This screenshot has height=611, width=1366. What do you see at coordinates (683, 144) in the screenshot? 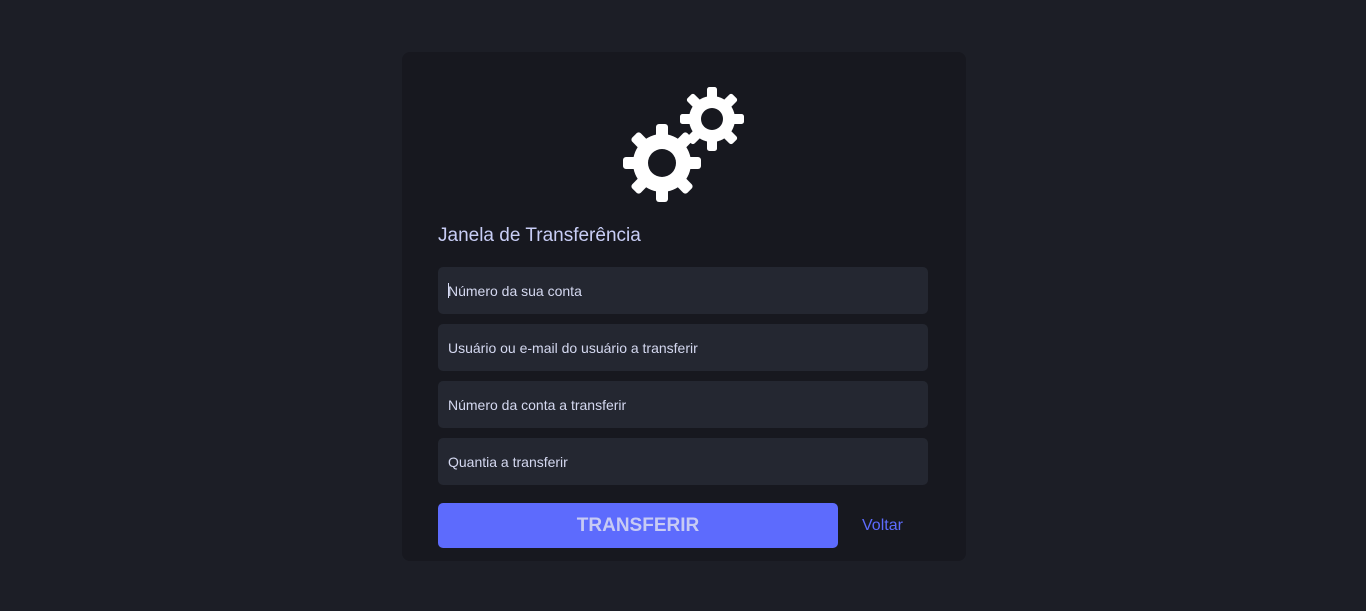
I see `gears-icon` at bounding box center [683, 144].